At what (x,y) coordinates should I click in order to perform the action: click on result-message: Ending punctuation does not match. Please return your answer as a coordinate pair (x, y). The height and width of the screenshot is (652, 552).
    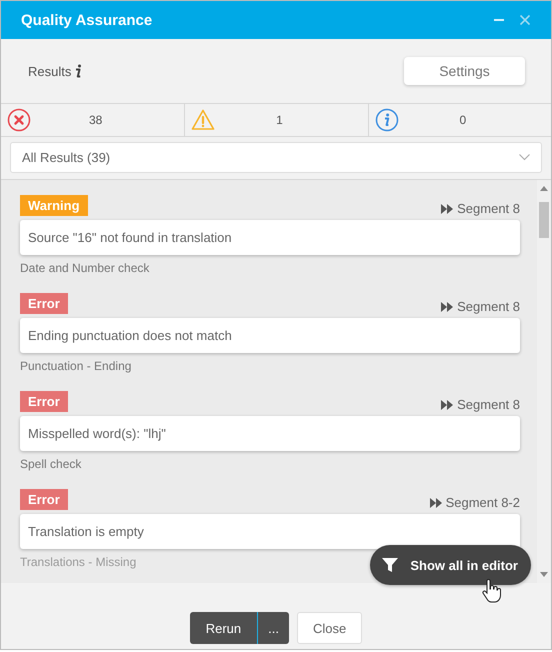
    Looking at the image, I should click on (270, 335).